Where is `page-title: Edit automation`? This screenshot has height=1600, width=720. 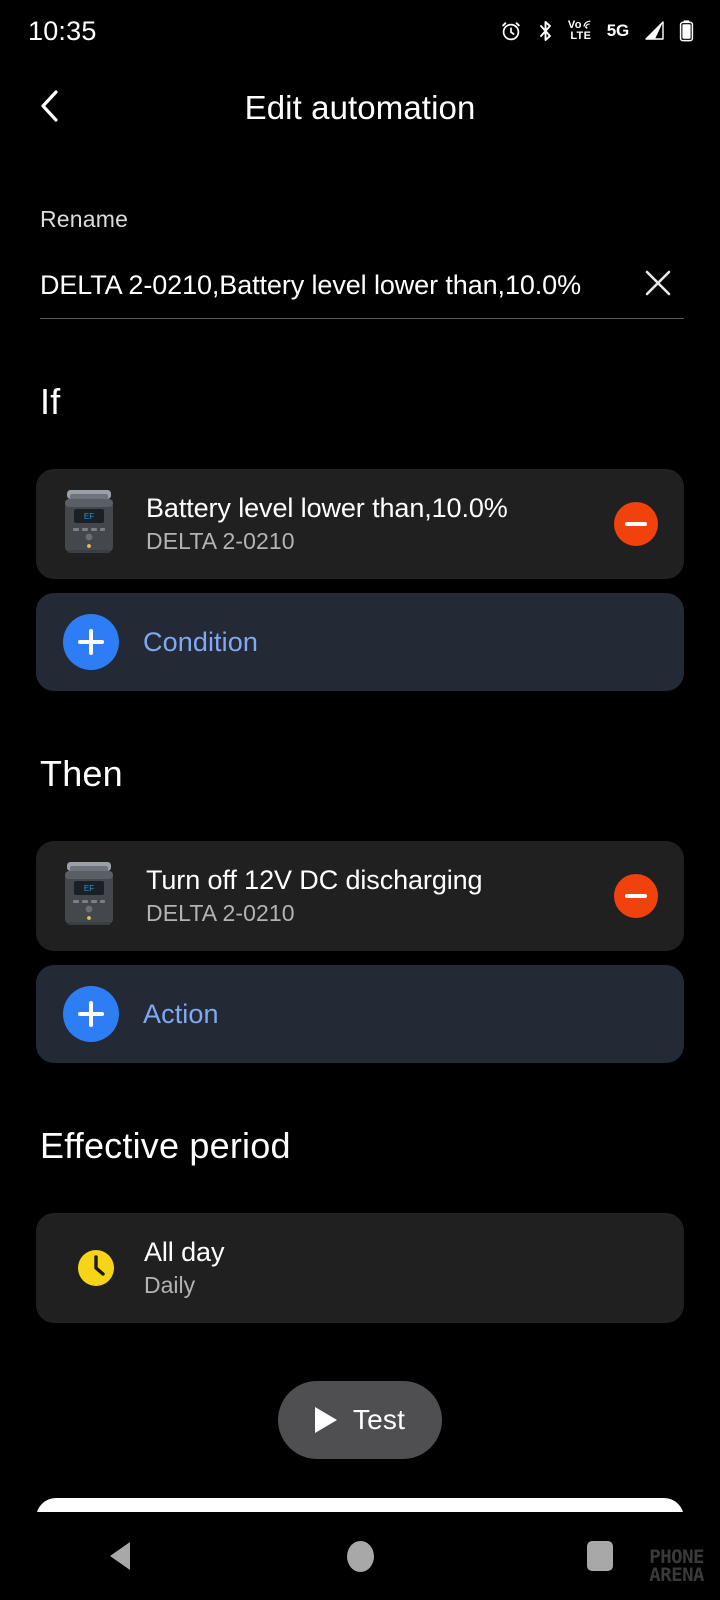
page-title: Edit automation is located at coordinates (360, 107).